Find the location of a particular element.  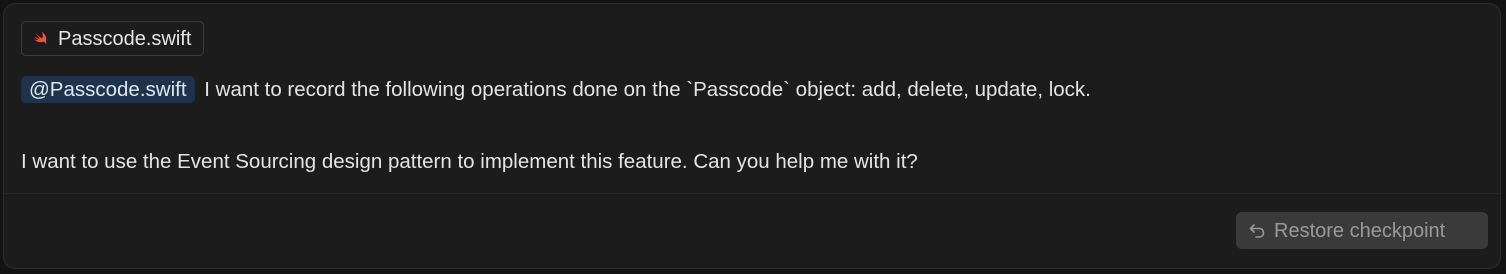

undo-arrow-icon is located at coordinates (1257, 231).